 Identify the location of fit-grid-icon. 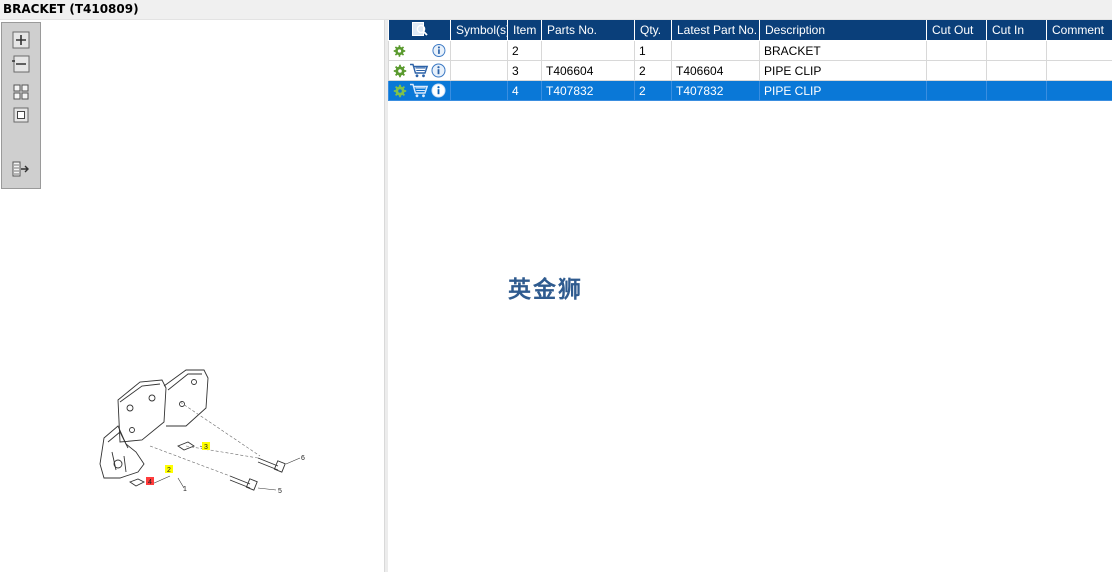
(21, 92).